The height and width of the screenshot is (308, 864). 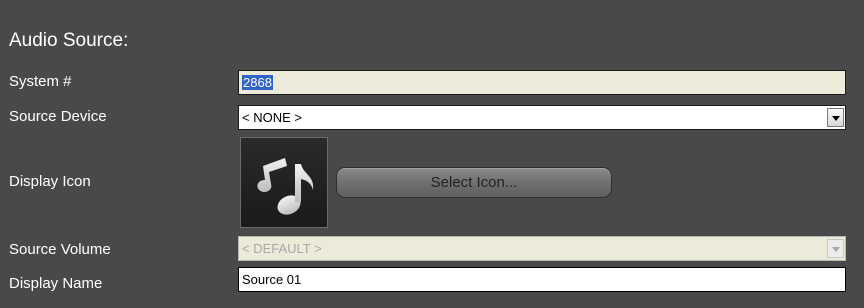 What do you see at coordinates (542, 248) in the screenshot?
I see `source-volume-dropdown: < DEFAULT >` at bounding box center [542, 248].